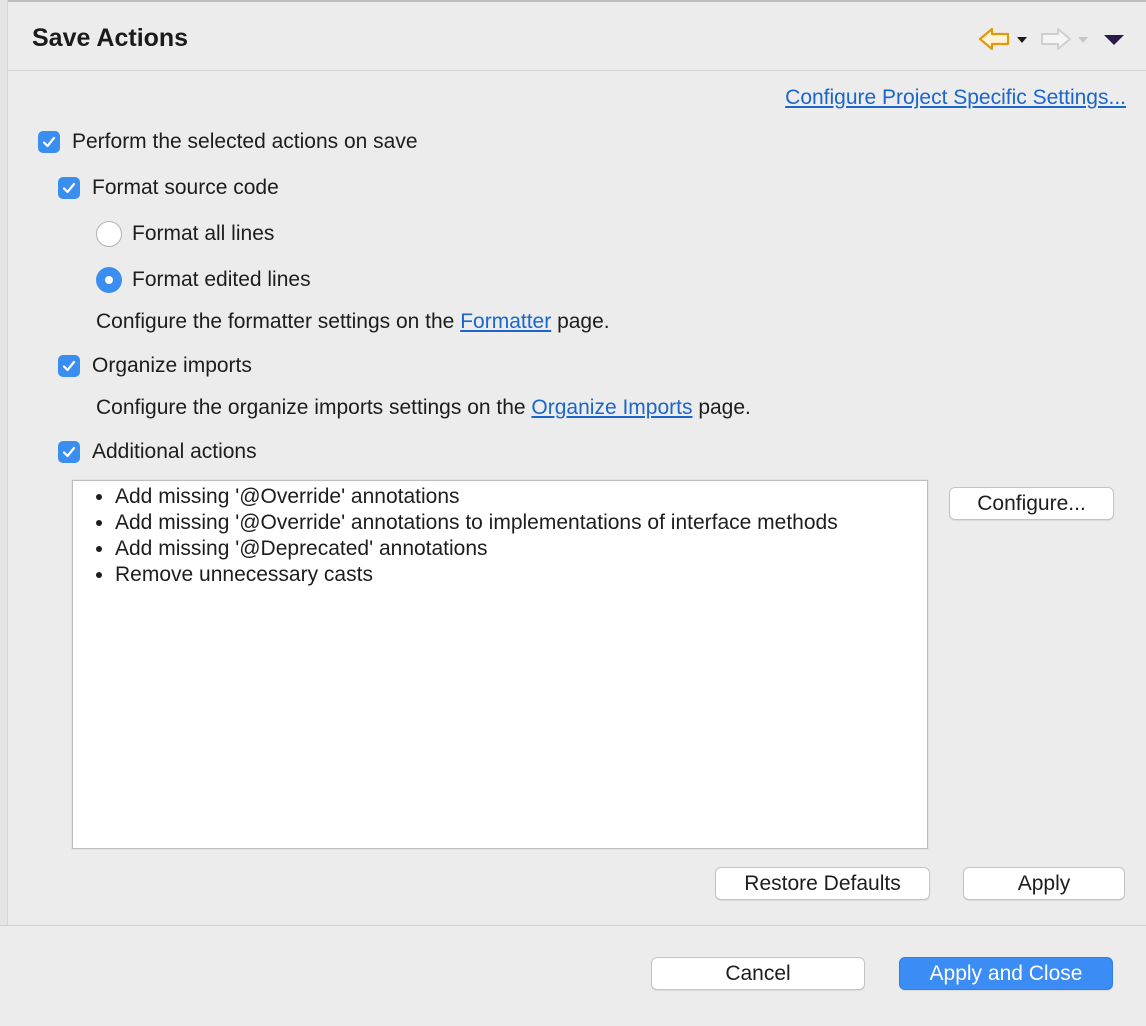 This screenshot has width=1146, height=1026. I want to click on organize-imports-checkbox: Organize imports, so click(155, 366).